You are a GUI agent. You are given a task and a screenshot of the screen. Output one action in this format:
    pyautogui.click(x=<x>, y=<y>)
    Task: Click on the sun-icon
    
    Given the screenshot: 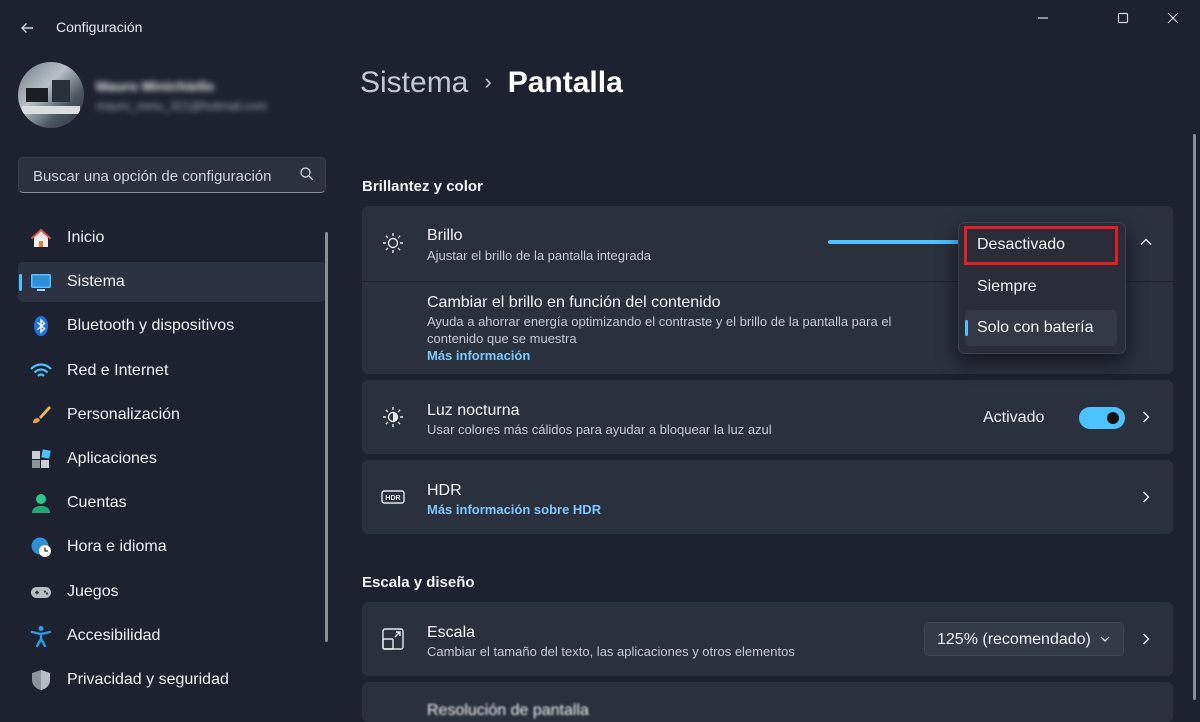 What is the action you would take?
    pyautogui.click(x=393, y=243)
    